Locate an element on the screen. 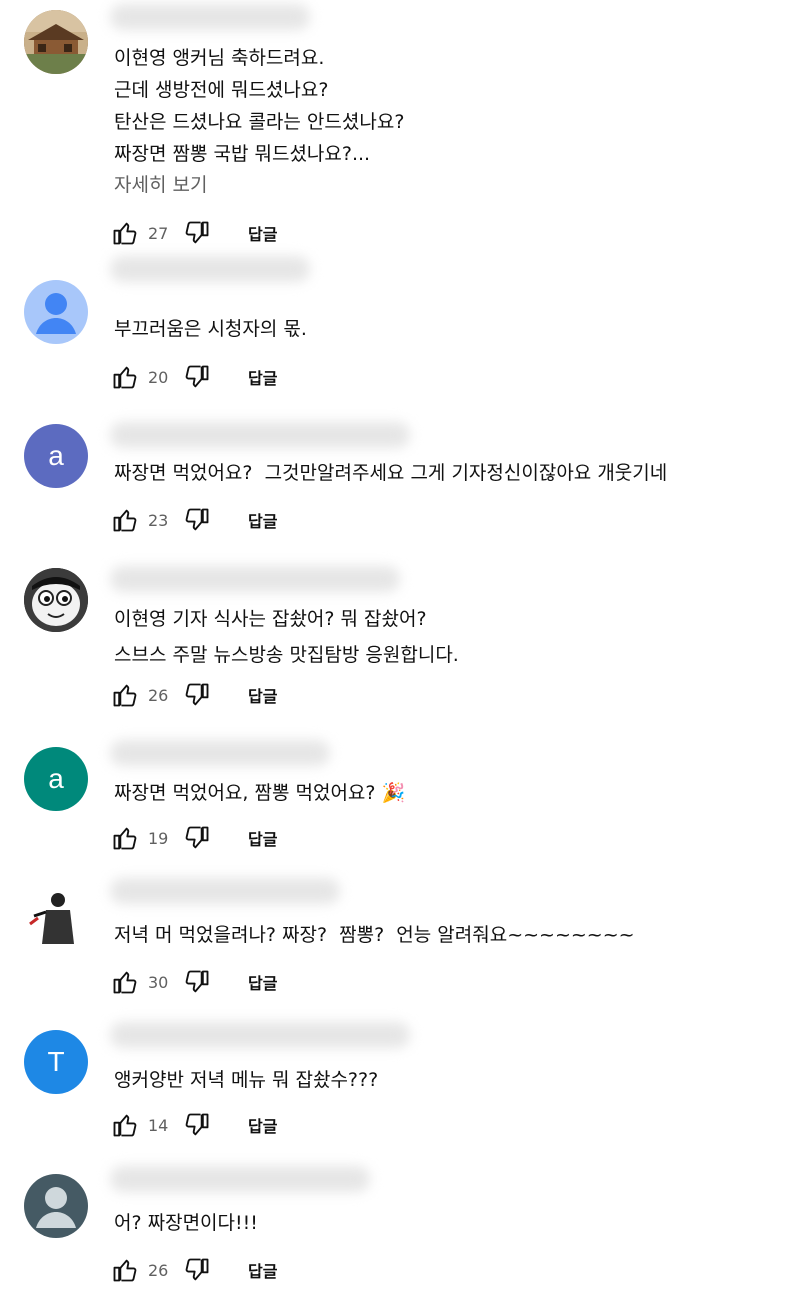  comment-text: 앵커양반 저녁 메뉴 뭐 잡솼수??? is located at coordinates (246, 1080).